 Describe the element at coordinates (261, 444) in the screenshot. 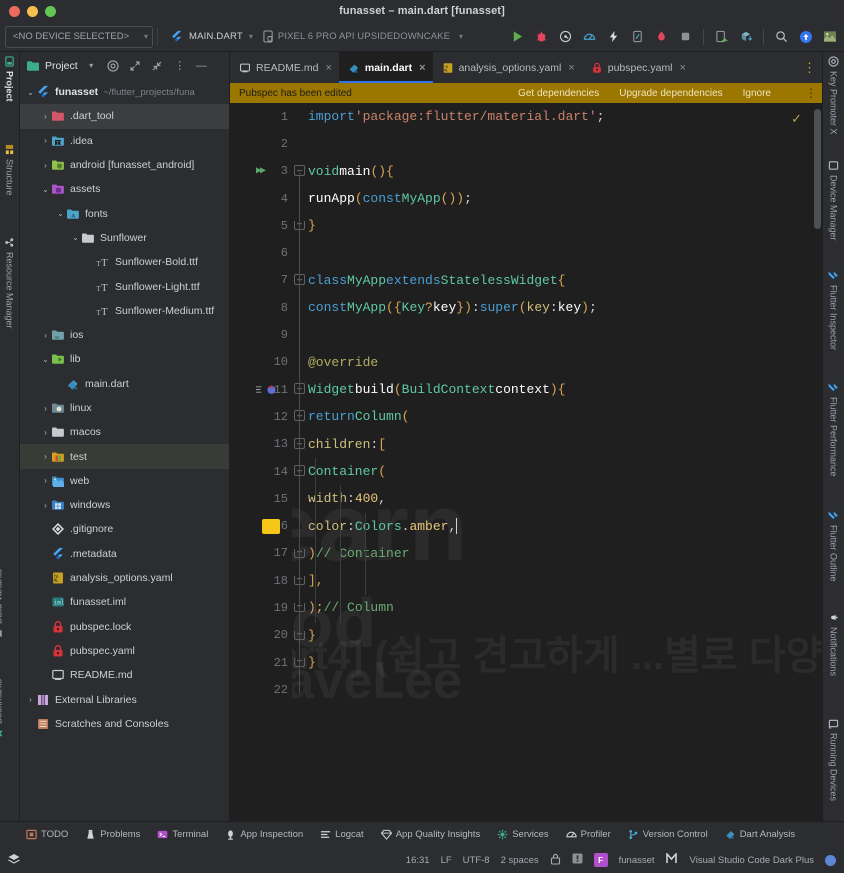

I see `line-number: 13` at that location.